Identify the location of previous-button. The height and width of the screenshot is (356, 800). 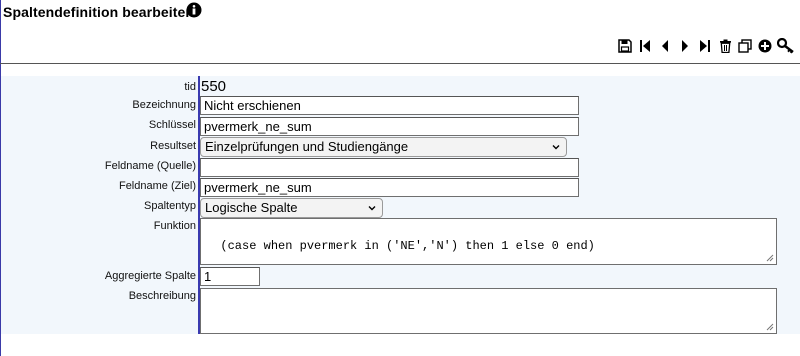
(665, 46).